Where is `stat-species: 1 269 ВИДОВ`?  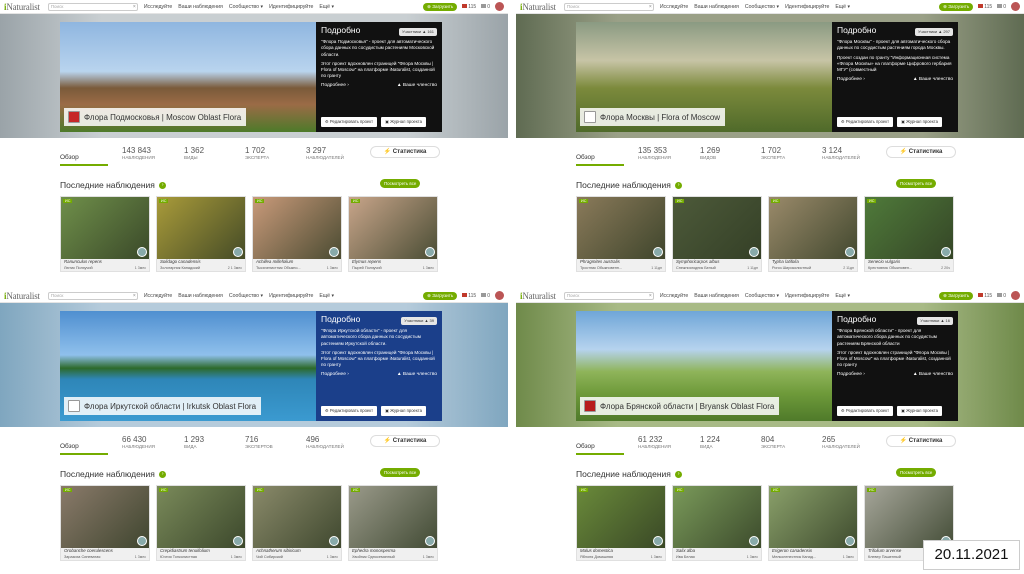
stat-species: 1 269 ВИДОВ is located at coordinates (710, 153).